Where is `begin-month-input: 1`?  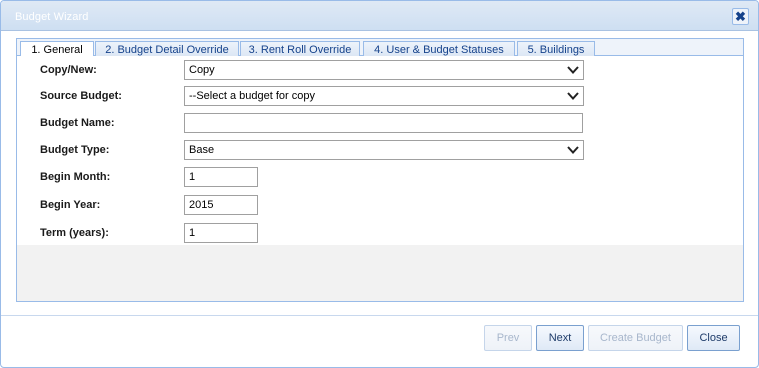
begin-month-input: 1 is located at coordinates (221, 177).